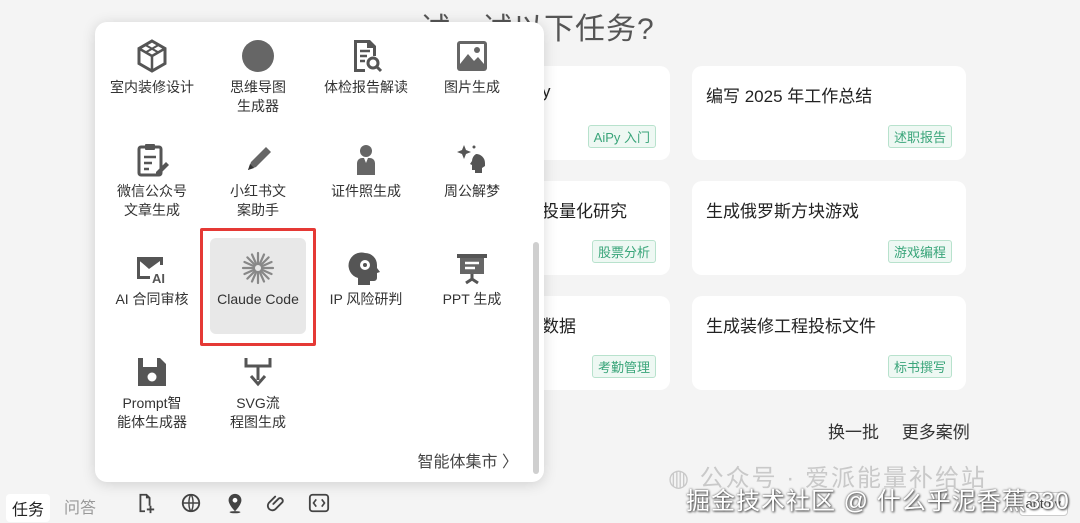 The image size is (1080, 523). I want to click on flow-icon, so click(258, 372).